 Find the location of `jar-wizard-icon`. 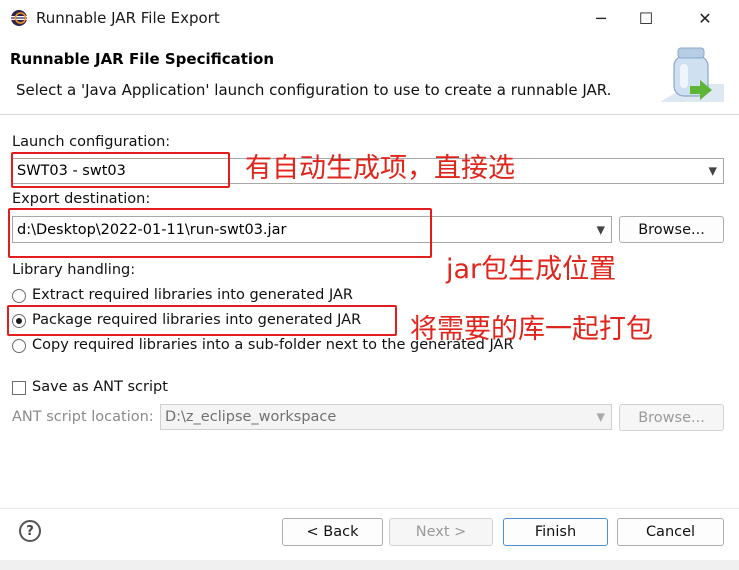

jar-wizard-icon is located at coordinates (692, 75).